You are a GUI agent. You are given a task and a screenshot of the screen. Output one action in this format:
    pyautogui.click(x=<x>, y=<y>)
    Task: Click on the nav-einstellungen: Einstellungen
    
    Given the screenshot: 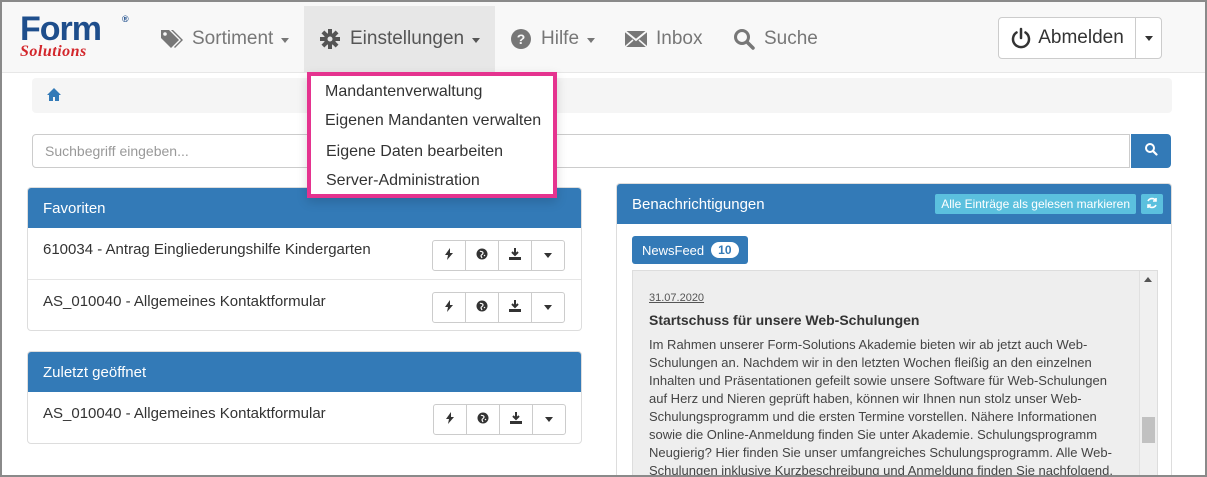 What is the action you would take?
    pyautogui.click(x=399, y=39)
    